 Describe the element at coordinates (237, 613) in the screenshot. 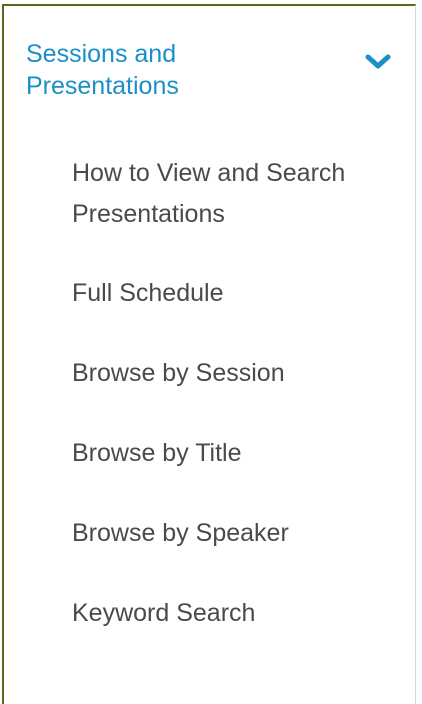

I see `menu-item-keyword-search: Keyword Search` at that location.